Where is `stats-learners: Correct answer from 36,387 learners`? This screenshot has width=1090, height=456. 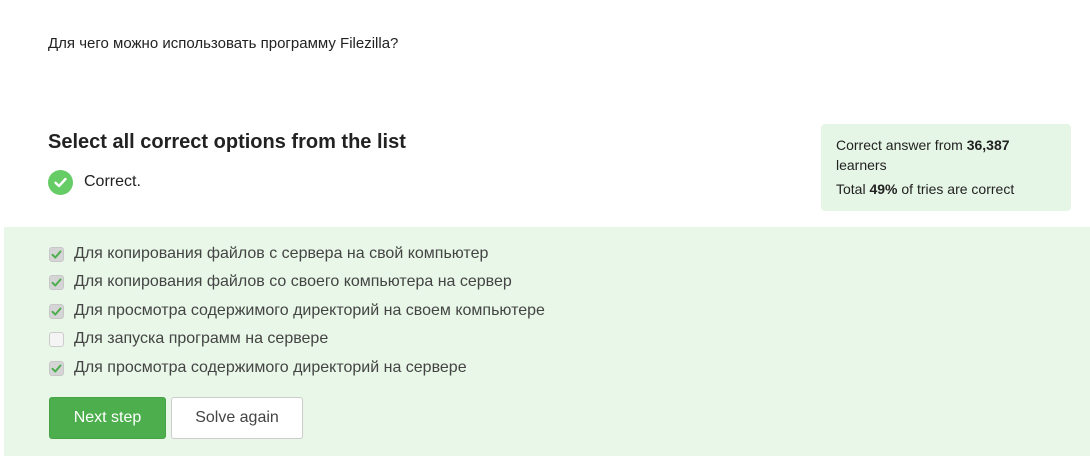
stats-learners: Correct answer from 36,387 learners is located at coordinates (941, 155).